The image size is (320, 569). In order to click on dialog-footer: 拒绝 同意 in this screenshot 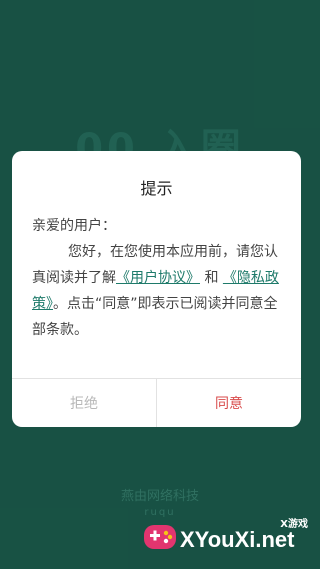, I will do `click(156, 402)`.